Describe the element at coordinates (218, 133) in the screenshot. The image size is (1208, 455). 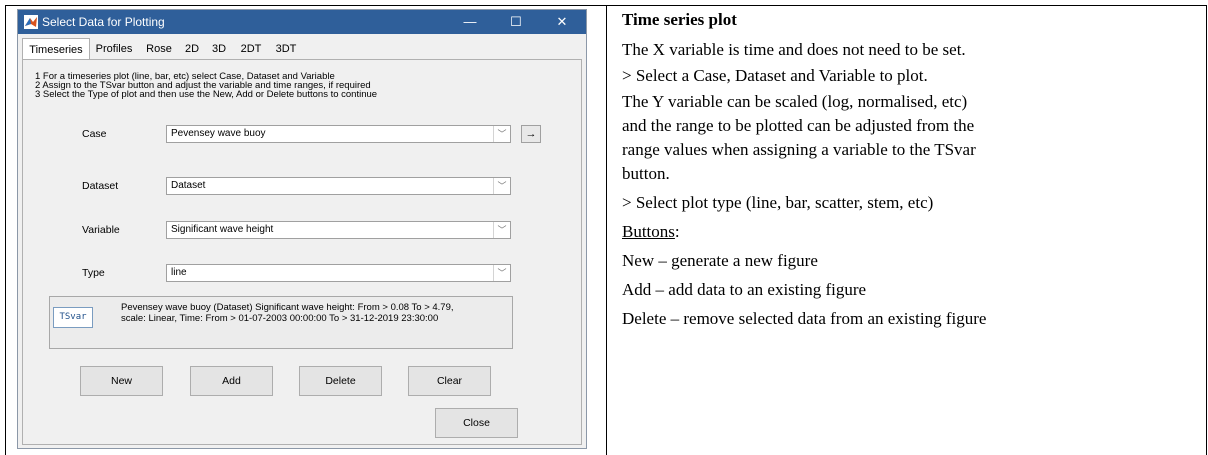
I see `case-value: Pevensey wave buoy` at that location.